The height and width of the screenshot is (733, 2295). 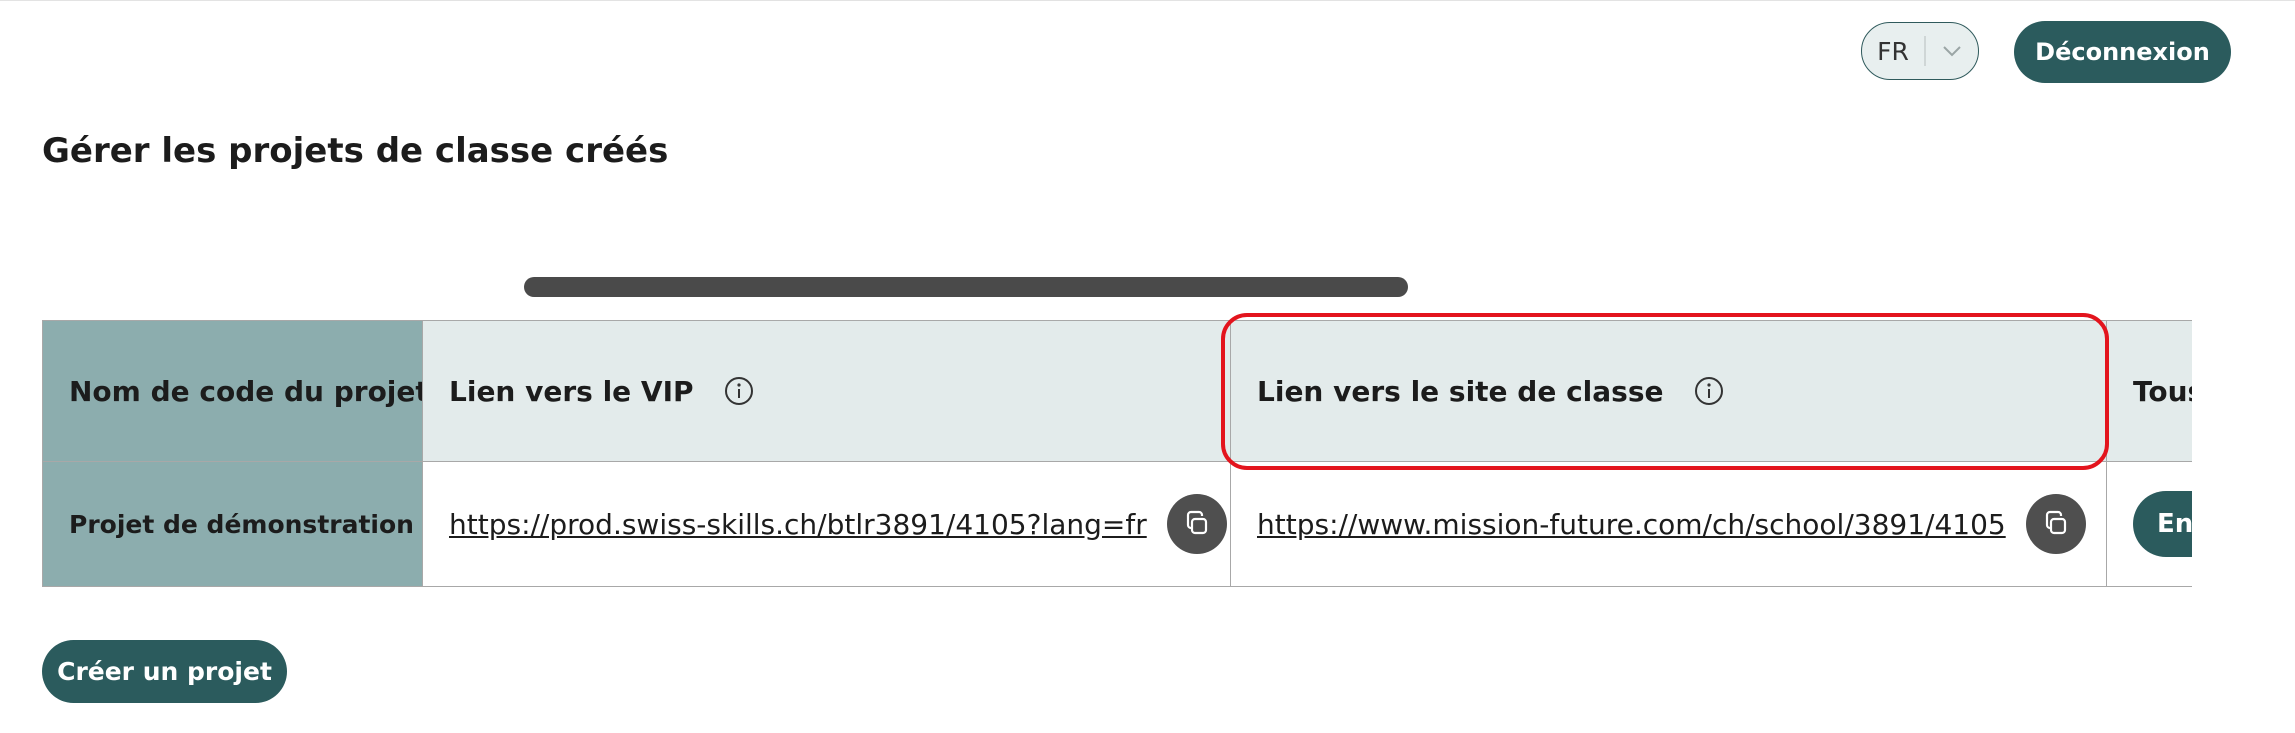 What do you see at coordinates (966, 287) in the screenshot?
I see `horizontal-scrollbar` at bounding box center [966, 287].